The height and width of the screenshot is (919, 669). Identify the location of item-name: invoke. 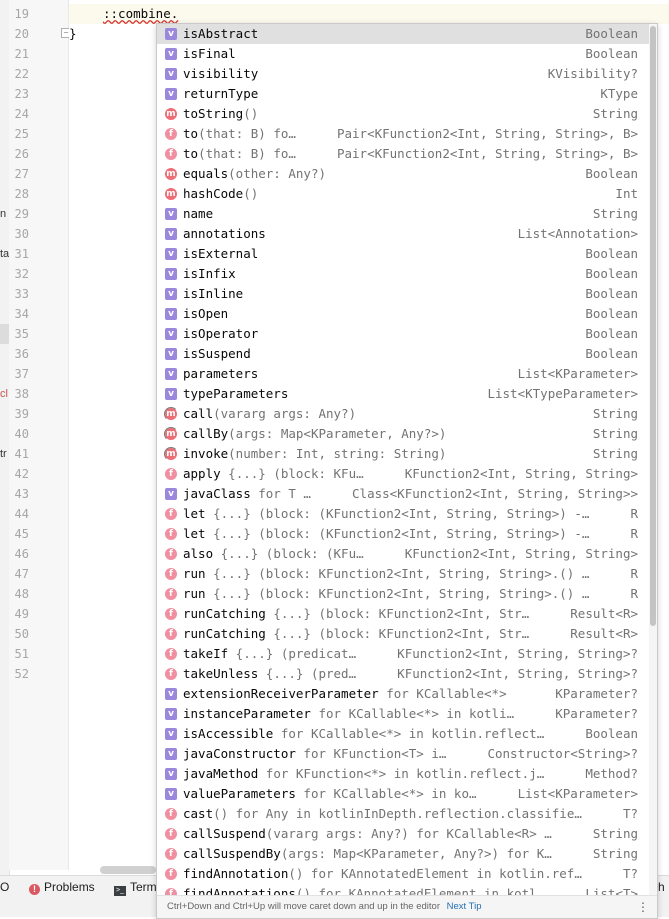
(206, 453).